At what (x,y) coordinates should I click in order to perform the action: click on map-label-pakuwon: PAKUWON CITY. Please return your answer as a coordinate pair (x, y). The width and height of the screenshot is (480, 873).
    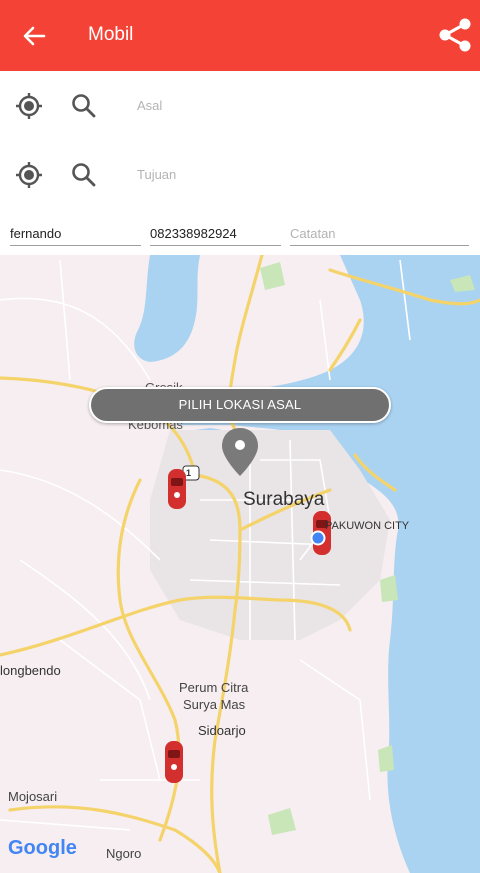
    Looking at the image, I should click on (367, 526).